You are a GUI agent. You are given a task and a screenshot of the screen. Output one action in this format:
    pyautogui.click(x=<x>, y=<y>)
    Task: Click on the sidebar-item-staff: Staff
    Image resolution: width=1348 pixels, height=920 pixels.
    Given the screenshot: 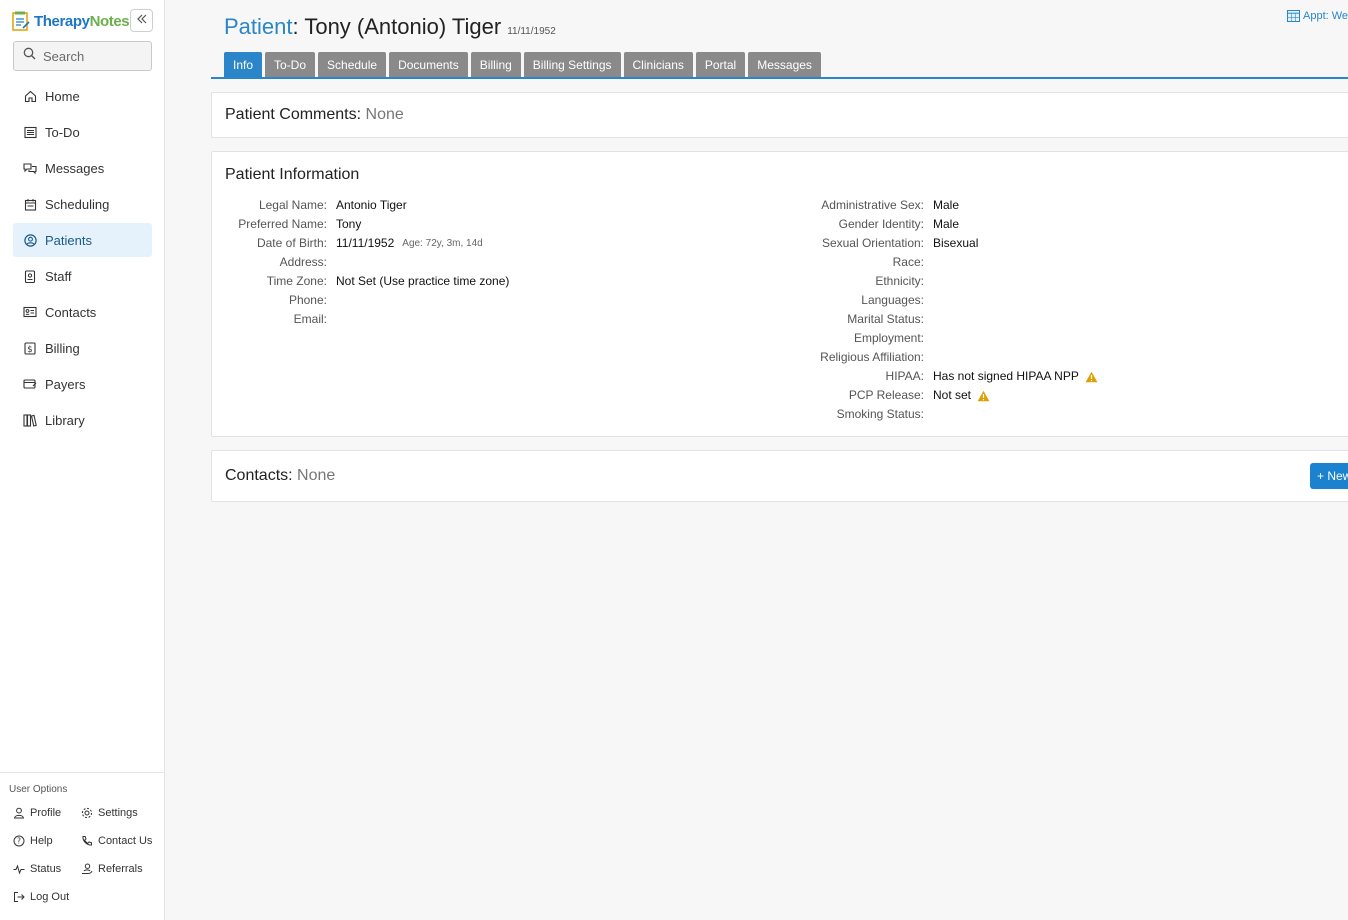 What is the action you would take?
    pyautogui.click(x=82, y=276)
    